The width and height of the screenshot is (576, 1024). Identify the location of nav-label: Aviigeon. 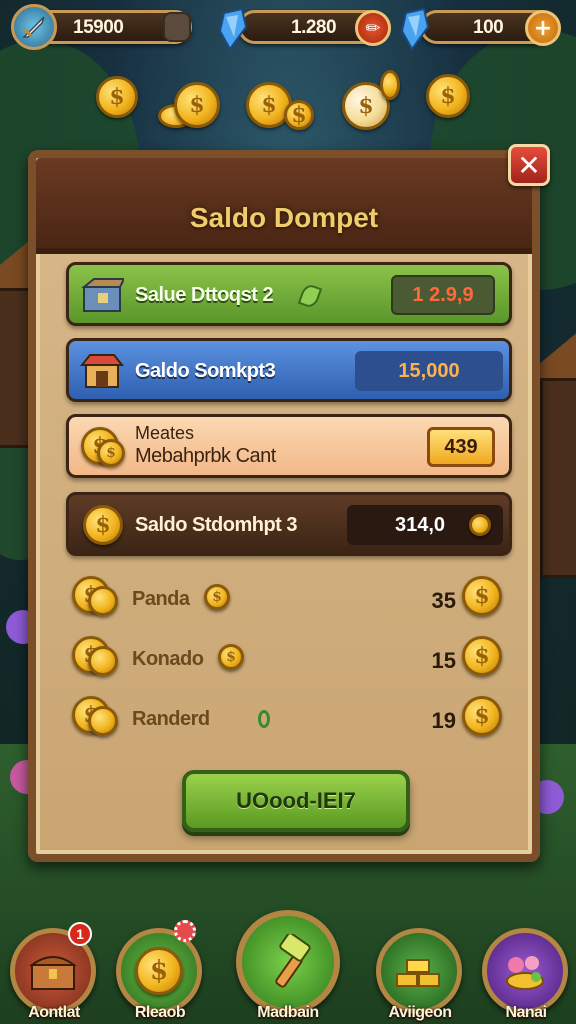
(420, 1012).